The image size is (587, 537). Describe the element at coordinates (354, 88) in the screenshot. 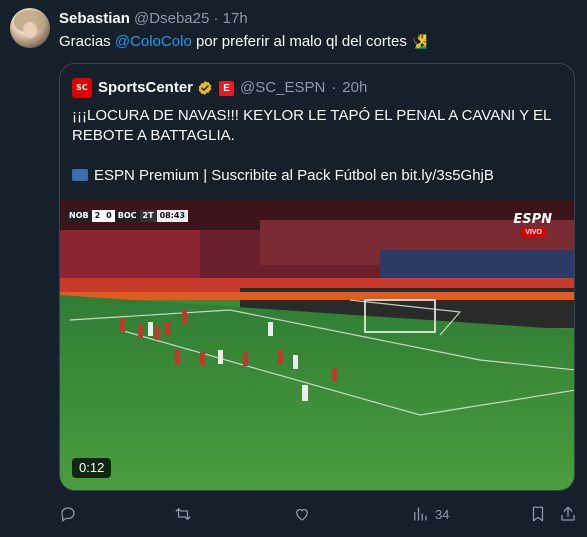

I see `quoted-tweet-time: 20h` at that location.